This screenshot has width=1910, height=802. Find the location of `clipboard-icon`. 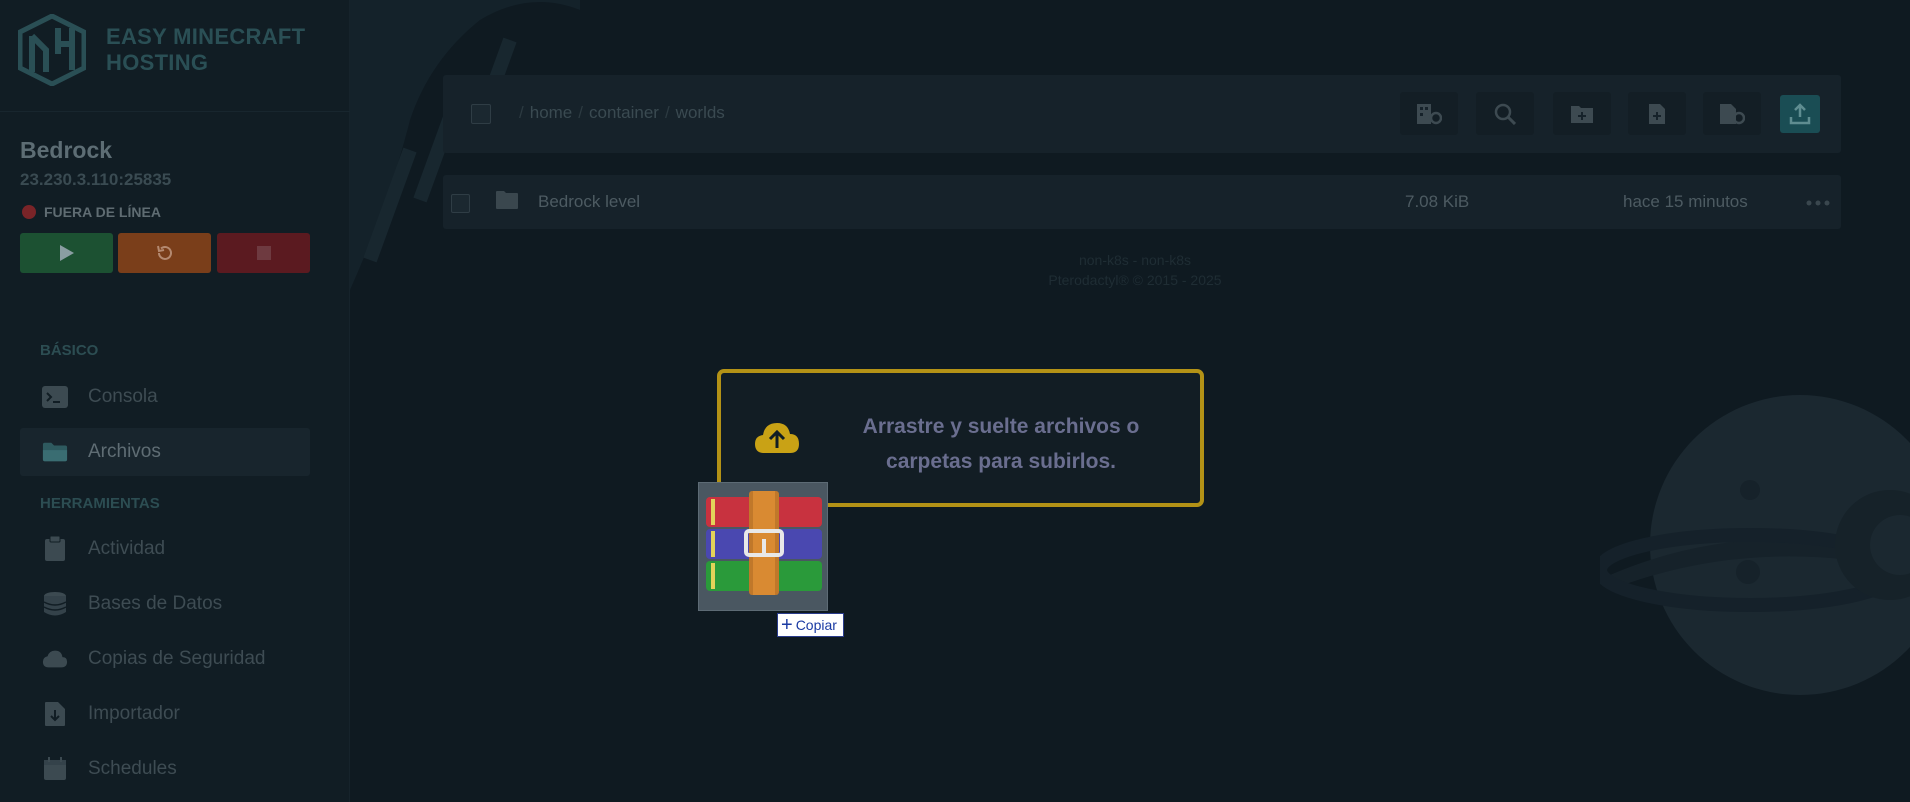

clipboard-icon is located at coordinates (55, 549).